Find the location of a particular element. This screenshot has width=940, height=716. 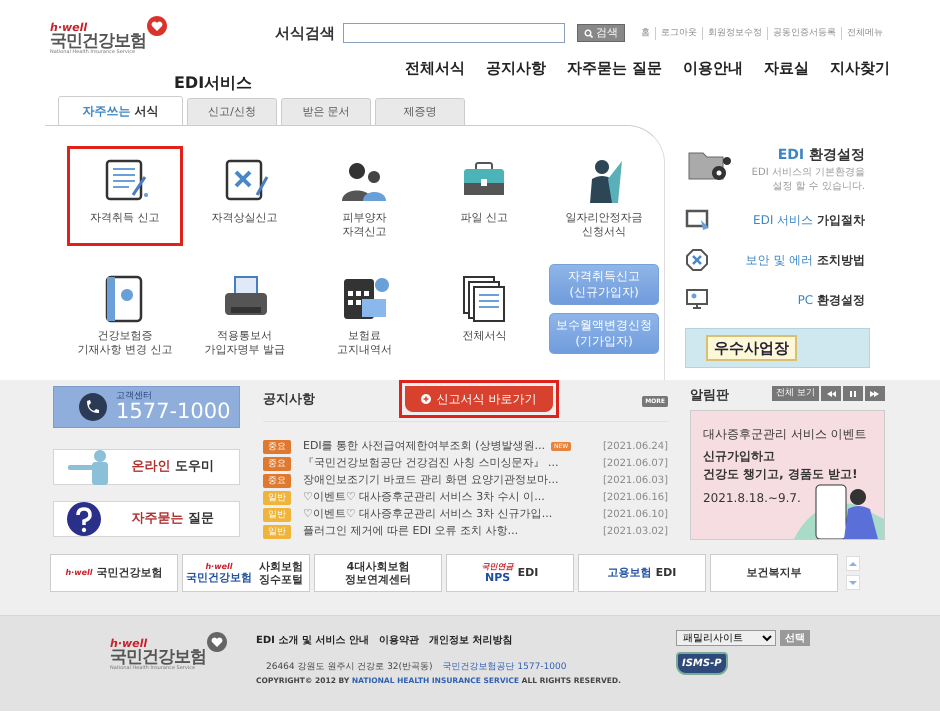

helper-link: 온라인 도우미 is located at coordinates (146, 467).